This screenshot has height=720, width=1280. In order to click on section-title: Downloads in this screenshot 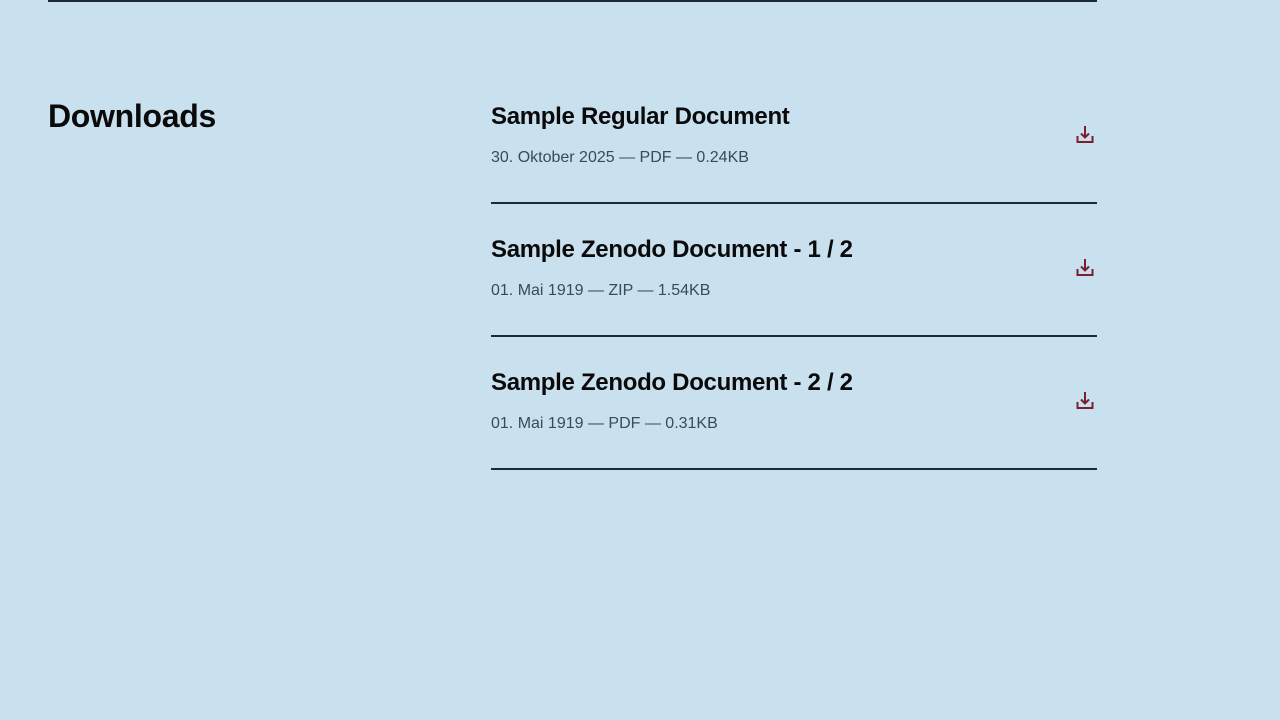, I will do `click(132, 116)`.